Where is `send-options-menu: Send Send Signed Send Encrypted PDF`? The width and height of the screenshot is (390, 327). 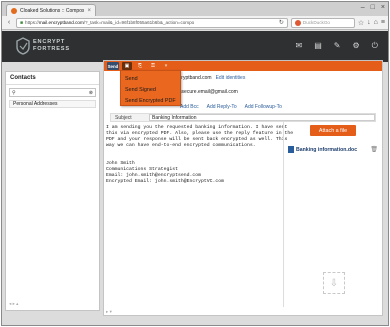
send-options-menu: Send Send Signed Send Encrypted PDF is located at coordinates (150, 88).